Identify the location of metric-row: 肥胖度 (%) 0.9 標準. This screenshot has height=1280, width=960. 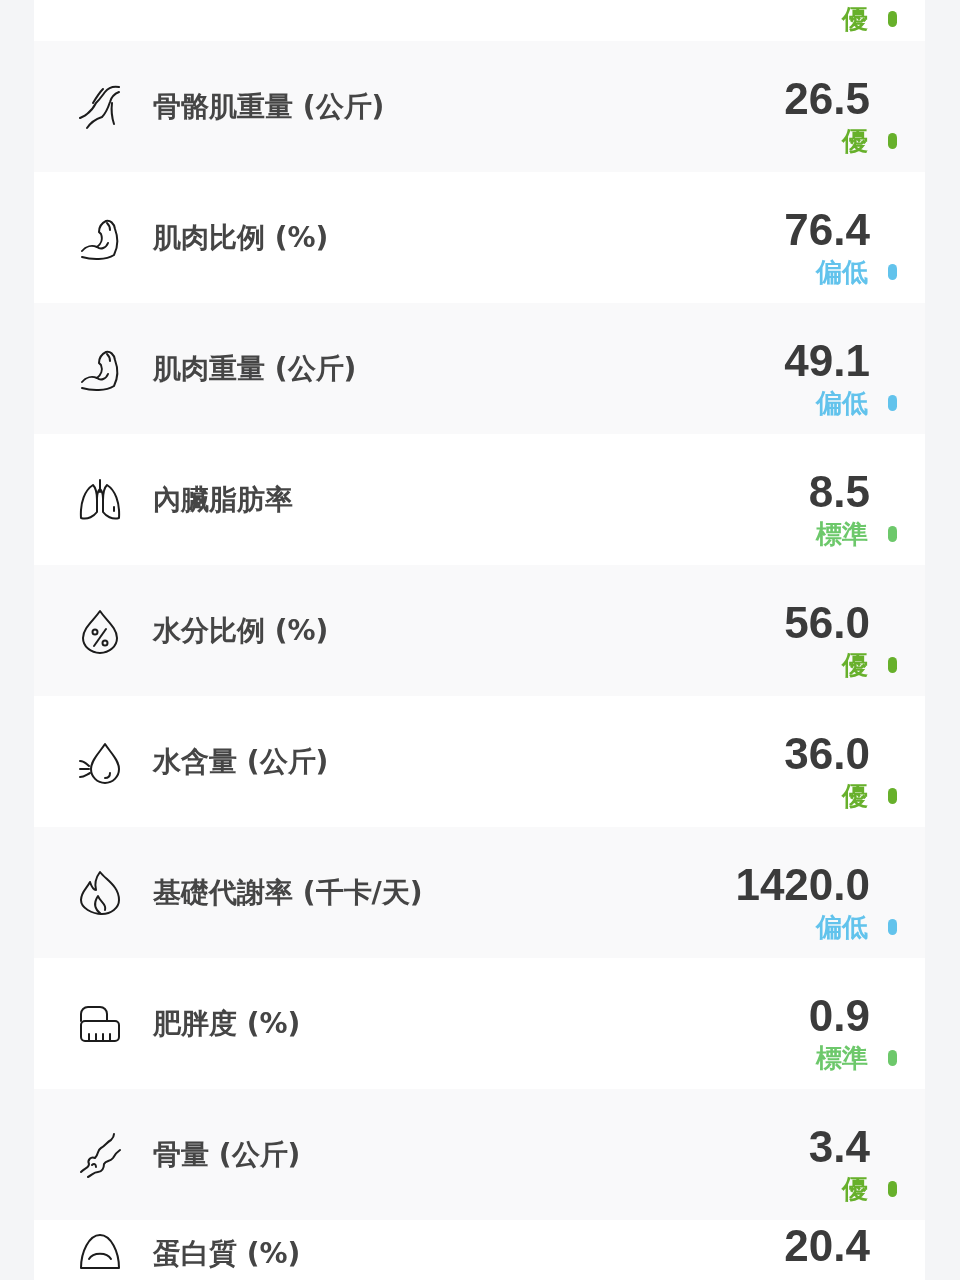
(479, 1023).